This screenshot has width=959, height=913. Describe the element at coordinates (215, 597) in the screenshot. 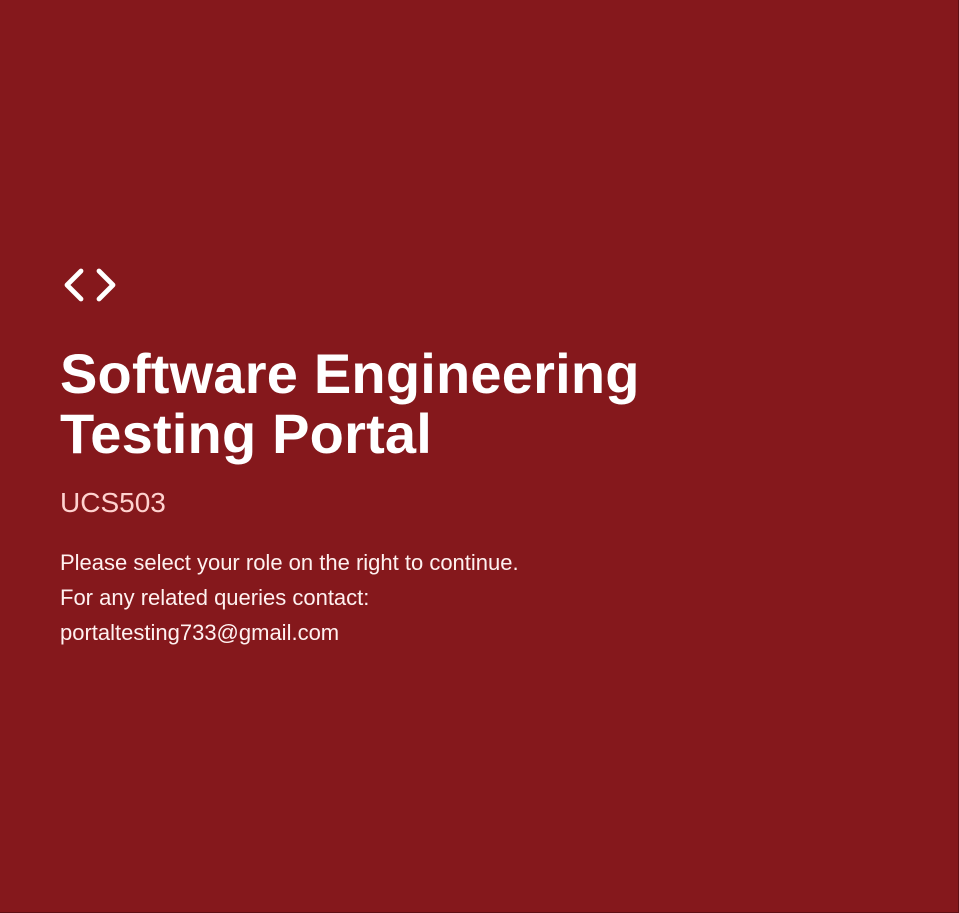

I see `contact-label: For any related queries contact:` at that location.